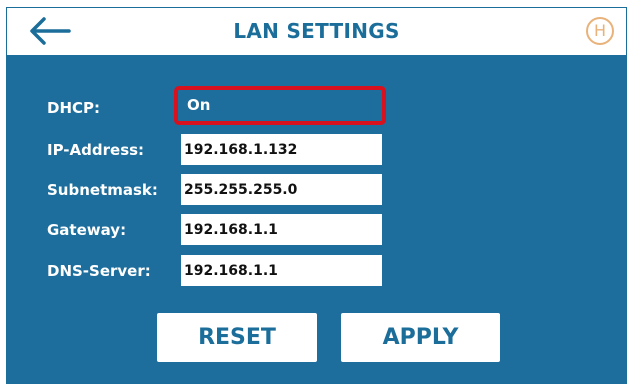 The image size is (634, 390). Describe the element at coordinates (281, 149) in the screenshot. I see `ip-address-input` at that location.